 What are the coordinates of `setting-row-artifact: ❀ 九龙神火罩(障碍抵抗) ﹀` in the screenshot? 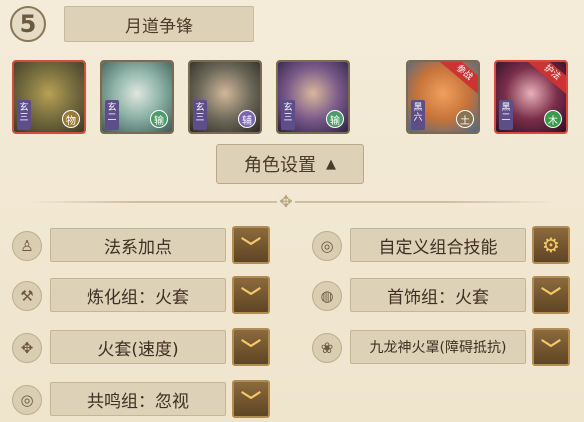 It's located at (442, 348).